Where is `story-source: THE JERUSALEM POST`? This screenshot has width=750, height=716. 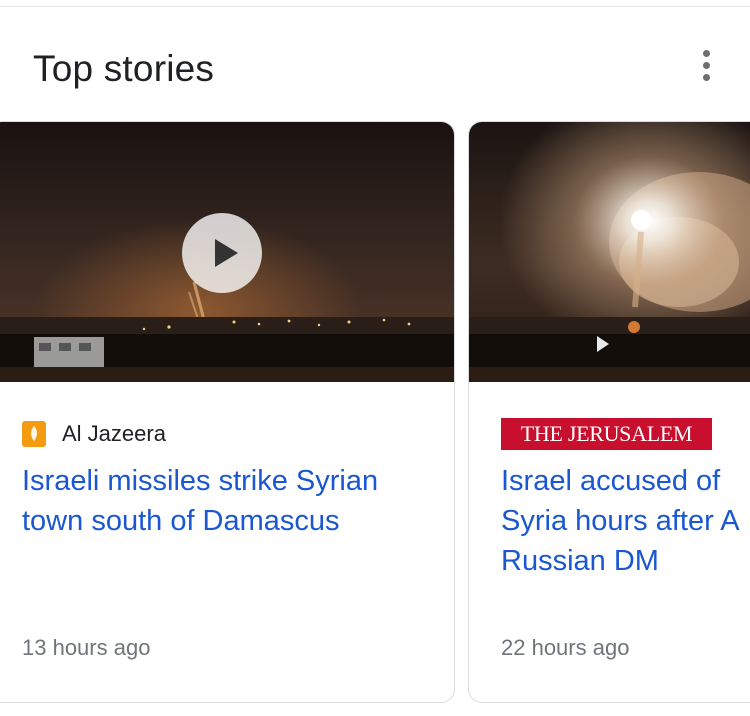
story-source: THE JERUSALEM POST is located at coordinates (606, 447).